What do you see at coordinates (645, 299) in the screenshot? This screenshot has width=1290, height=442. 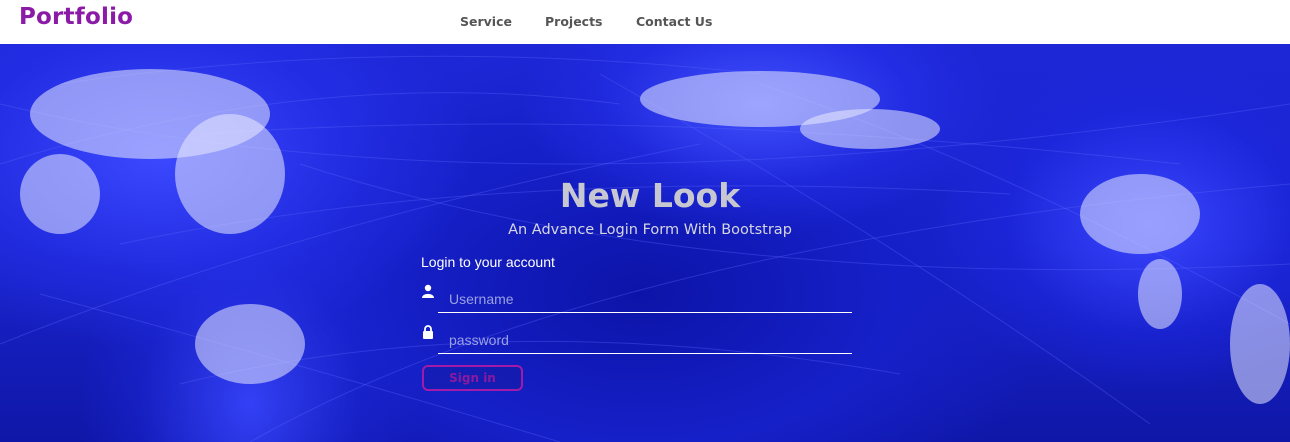 I see `username-input` at bounding box center [645, 299].